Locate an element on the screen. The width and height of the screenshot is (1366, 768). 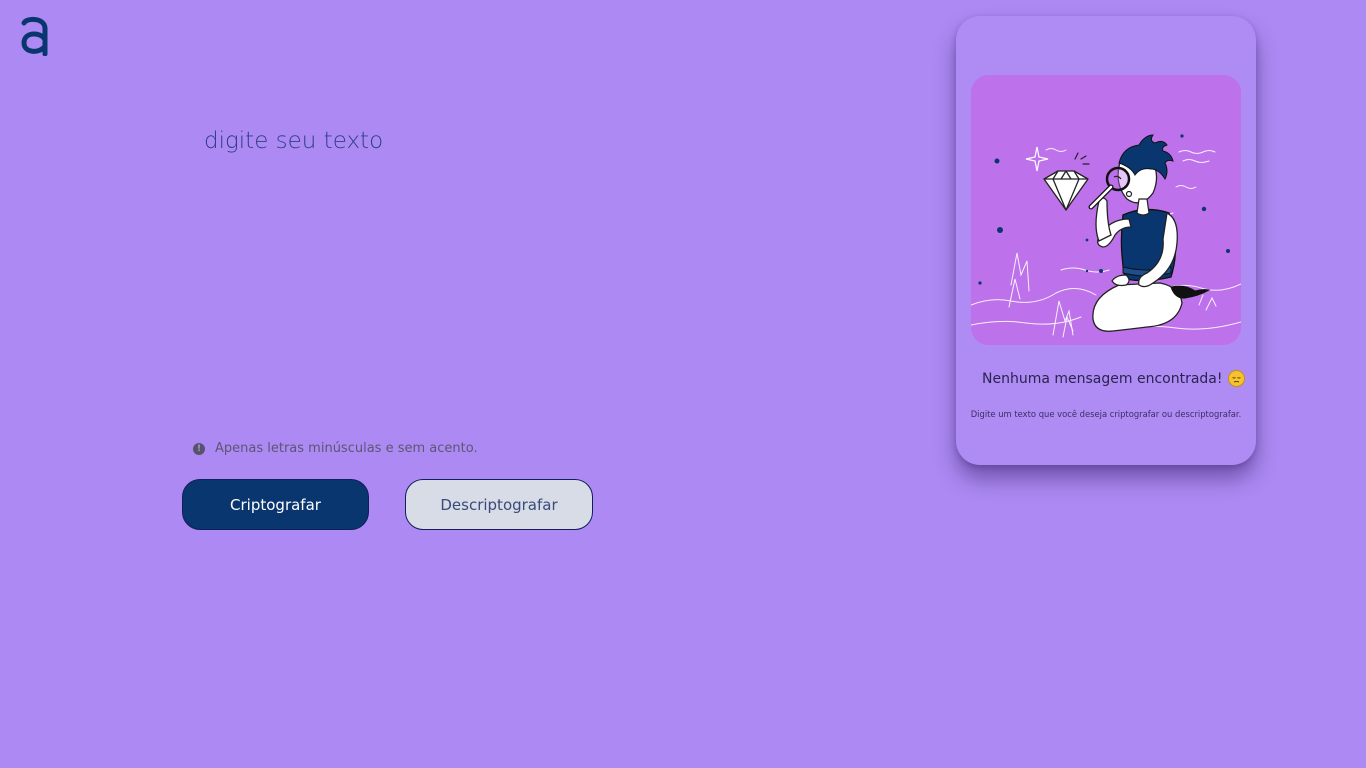
encrypt-button: Criptografar is located at coordinates (275, 504).